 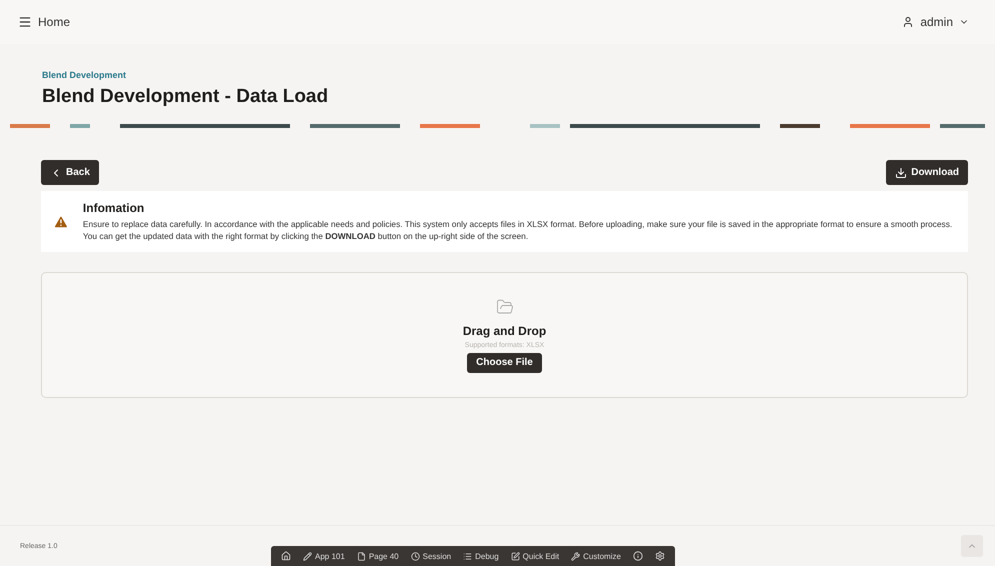 I want to click on toolbar-button: Quick Edit, so click(x=535, y=556).